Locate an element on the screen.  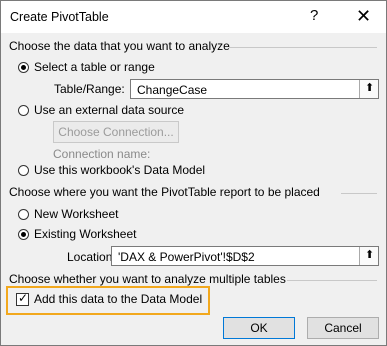
new-worksheet-label: New Worksheet is located at coordinates (76, 214).